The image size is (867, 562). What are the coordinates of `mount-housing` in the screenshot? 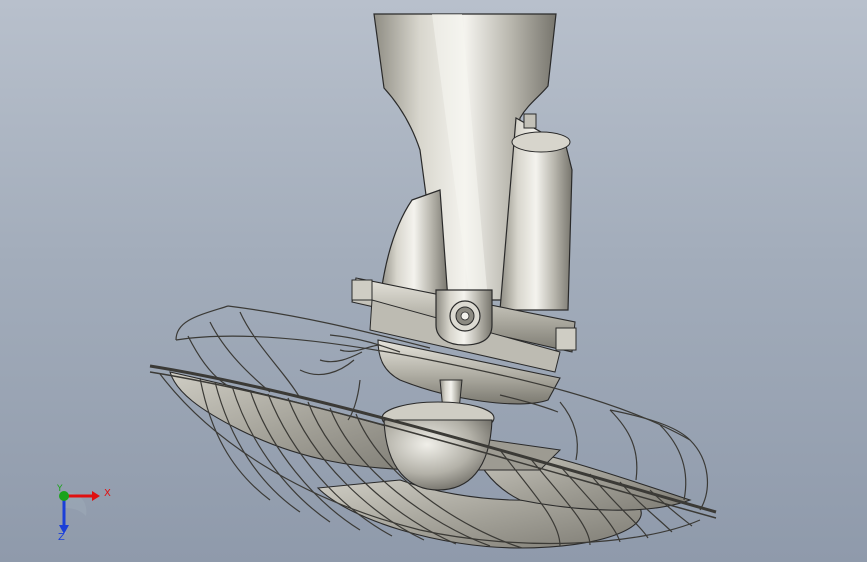 It's located at (473, 162).